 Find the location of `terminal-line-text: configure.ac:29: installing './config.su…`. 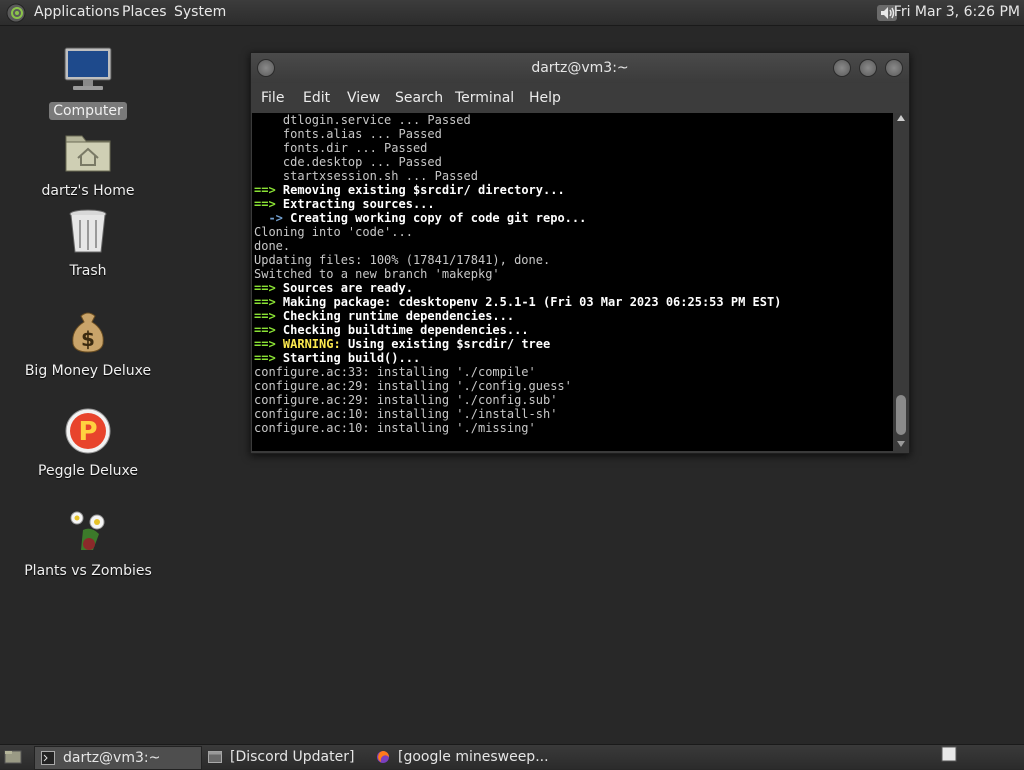

terminal-line-text: configure.ac:29: installing './config.su… is located at coordinates (406, 400).